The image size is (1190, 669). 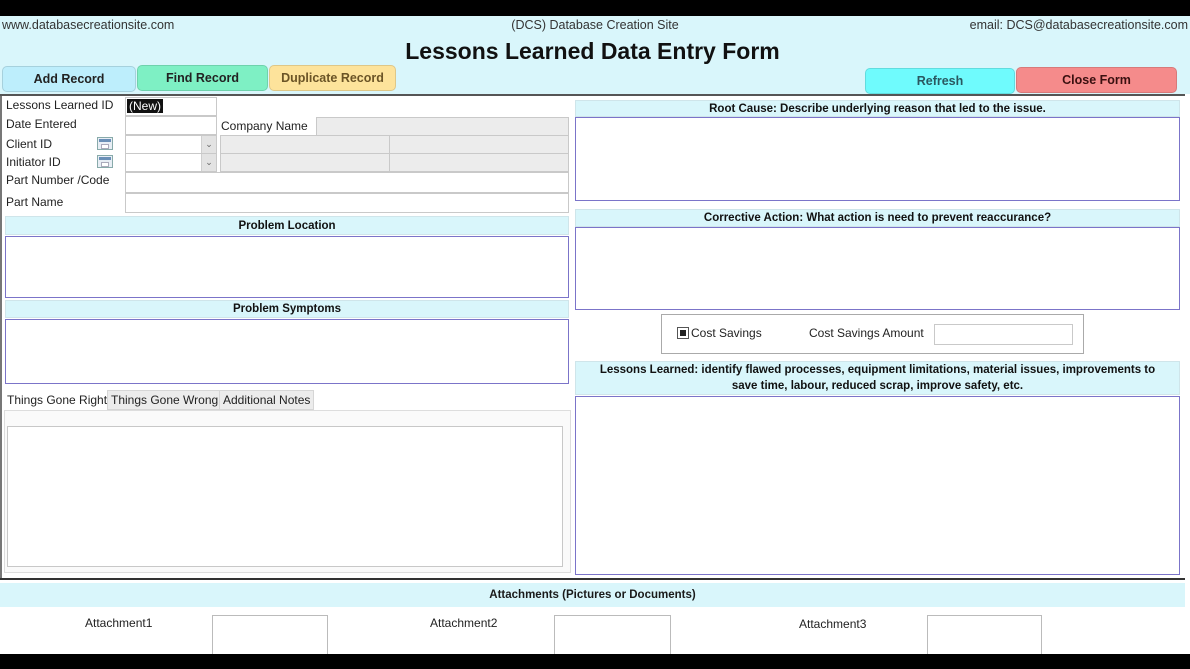 I want to click on attachment1-field, so click(x=270, y=634).